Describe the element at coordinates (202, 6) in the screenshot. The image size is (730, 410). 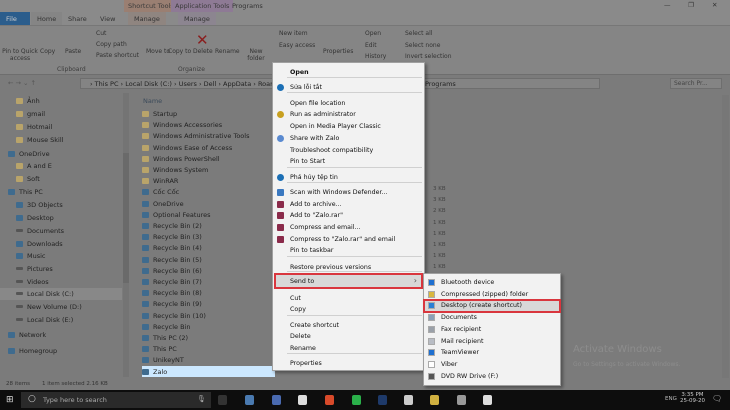
I see `tab-application-tools: Application Tools` at that location.